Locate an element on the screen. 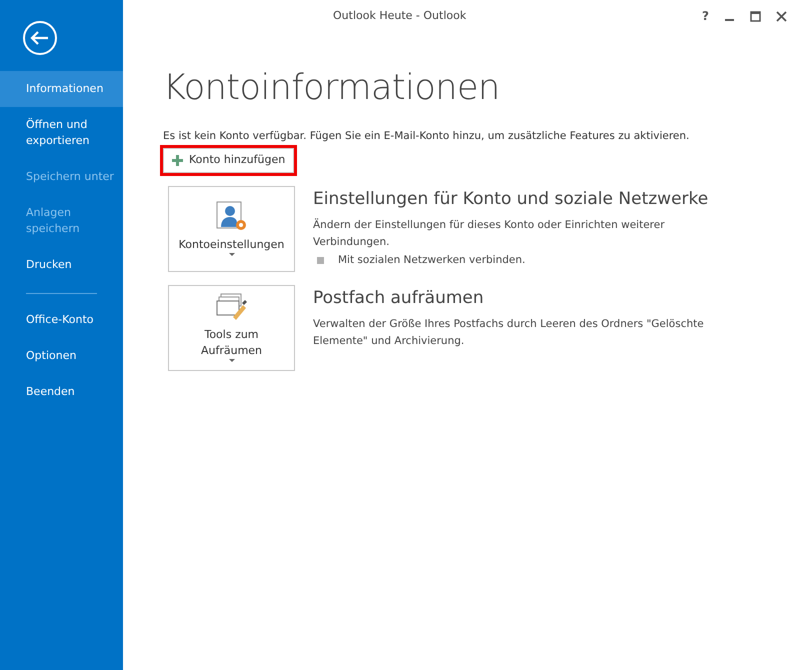 The height and width of the screenshot is (670, 799). add-account-button: Konto hinzufügen is located at coordinates (228, 160).